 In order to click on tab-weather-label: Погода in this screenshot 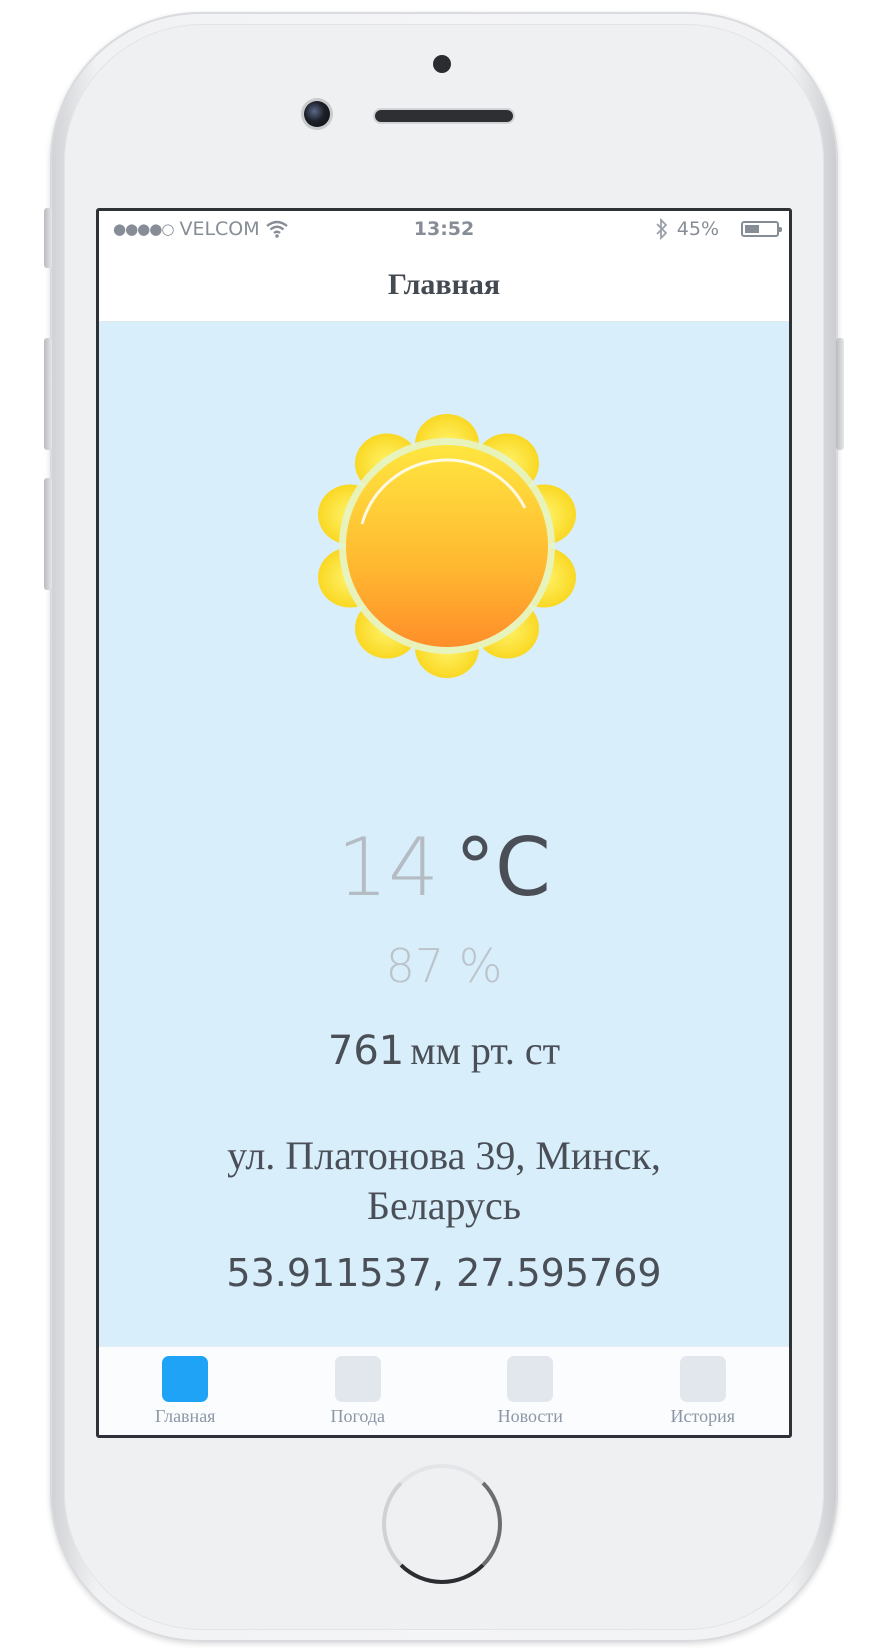, I will do `click(358, 1416)`.